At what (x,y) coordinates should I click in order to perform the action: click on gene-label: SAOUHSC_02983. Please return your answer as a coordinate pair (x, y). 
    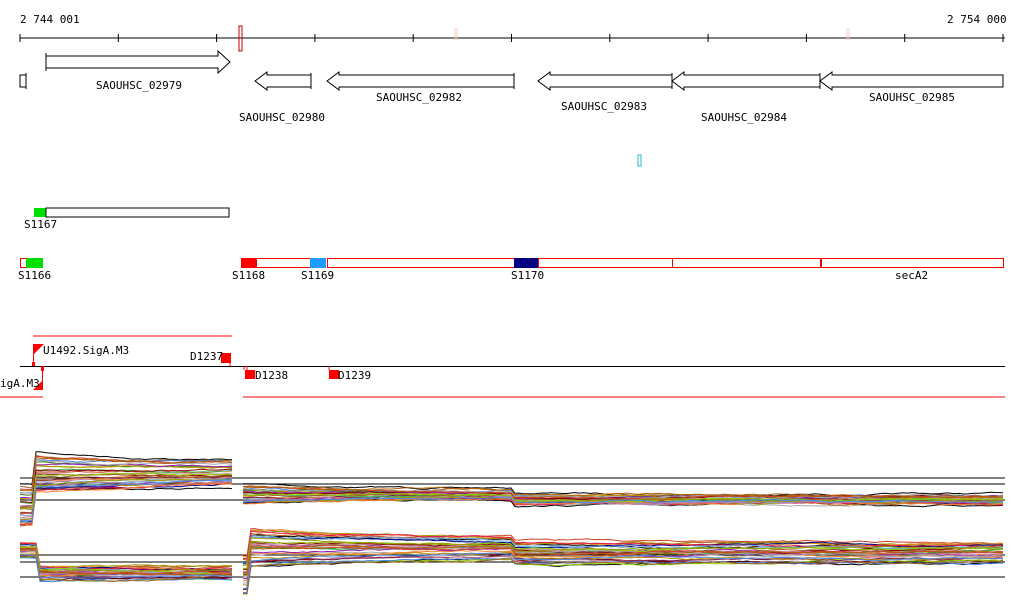
    Looking at the image, I should click on (604, 107).